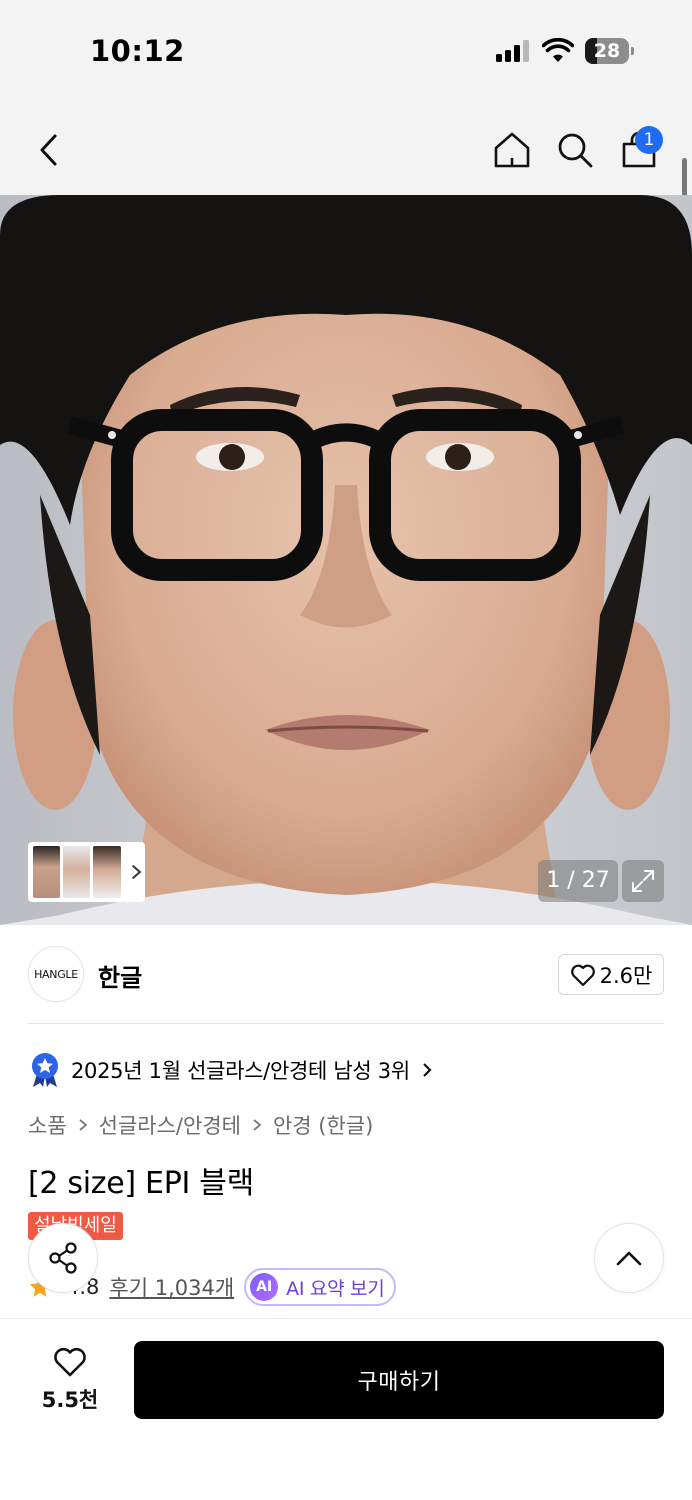 The height and width of the screenshot is (1500, 692). What do you see at coordinates (137, 51) in the screenshot?
I see `status-time: 10:12` at bounding box center [137, 51].